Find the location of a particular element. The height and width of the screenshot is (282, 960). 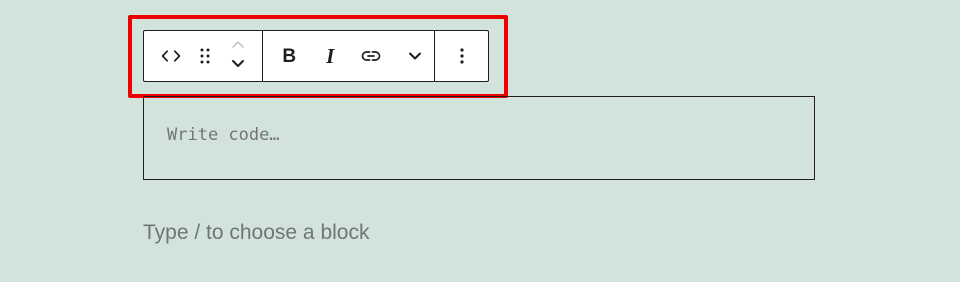

link-button is located at coordinates (371, 56).